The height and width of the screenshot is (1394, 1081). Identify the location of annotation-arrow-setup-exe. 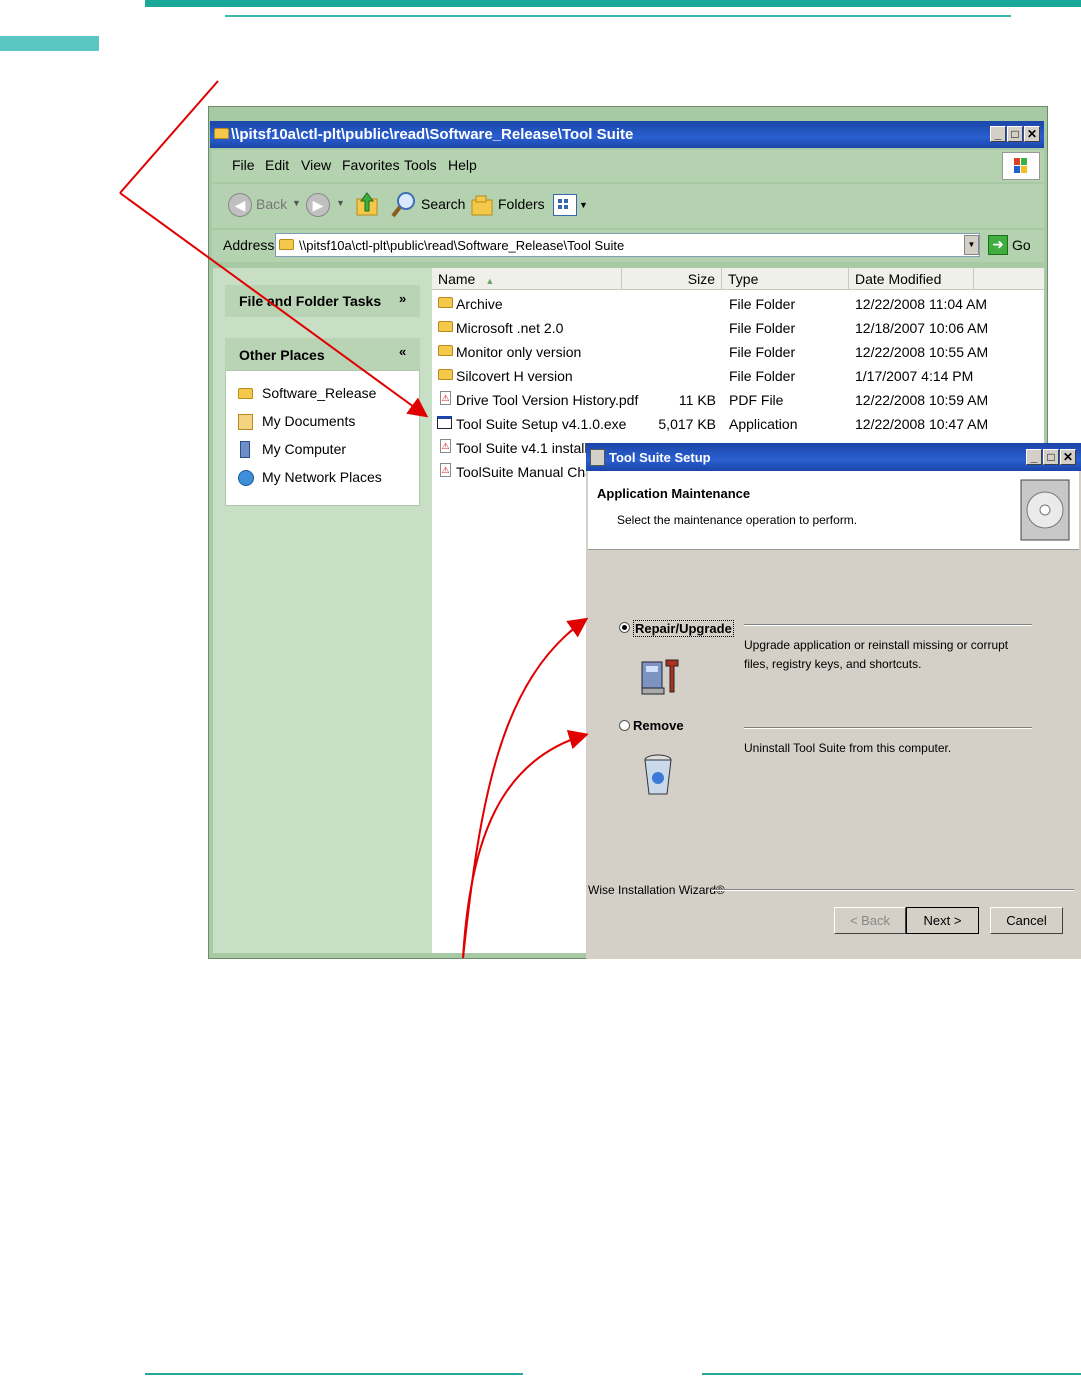
(274, 305).